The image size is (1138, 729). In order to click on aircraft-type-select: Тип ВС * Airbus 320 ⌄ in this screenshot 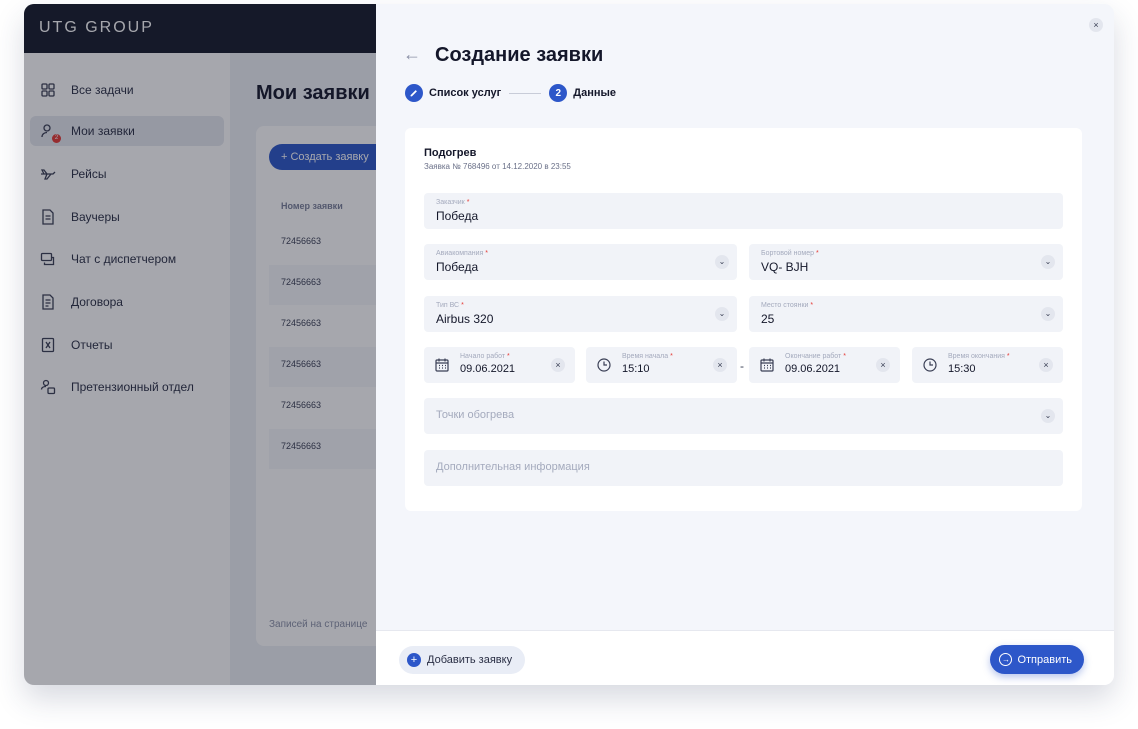, I will do `click(580, 314)`.